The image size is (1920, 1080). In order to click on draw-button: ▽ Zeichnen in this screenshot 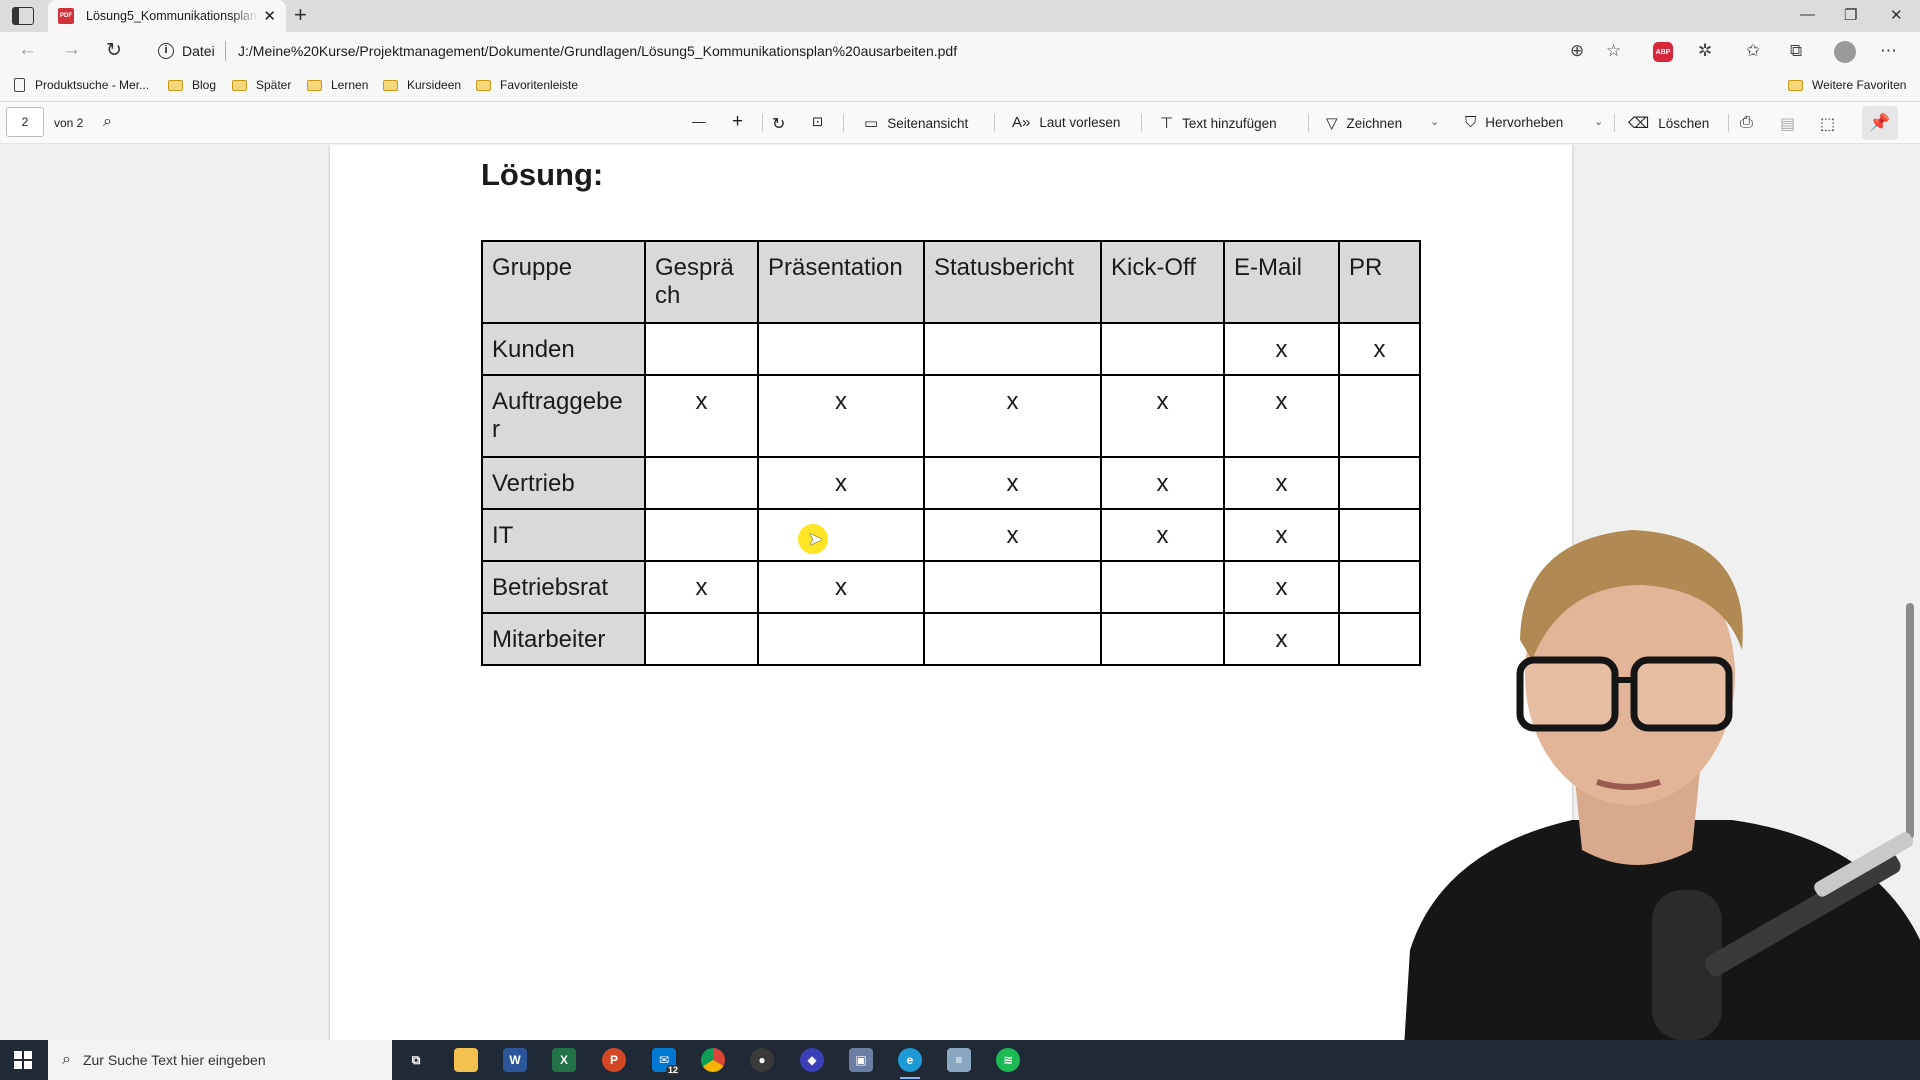, I will do `click(1364, 123)`.